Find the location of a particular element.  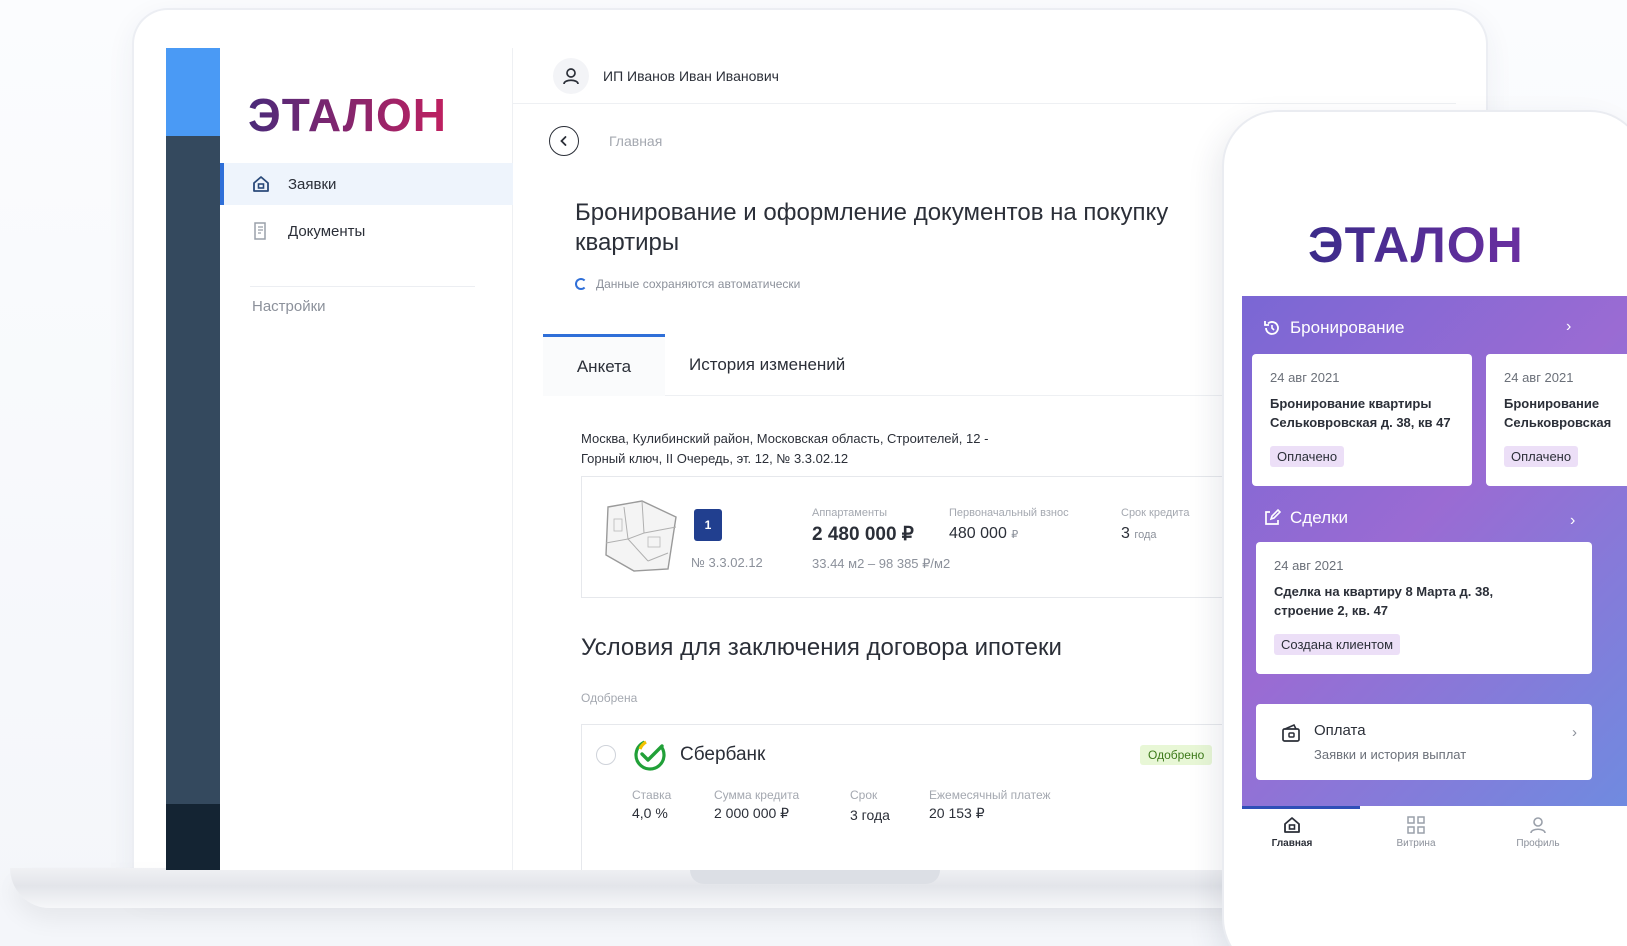

chevron-left-icon is located at coordinates (563, 141).